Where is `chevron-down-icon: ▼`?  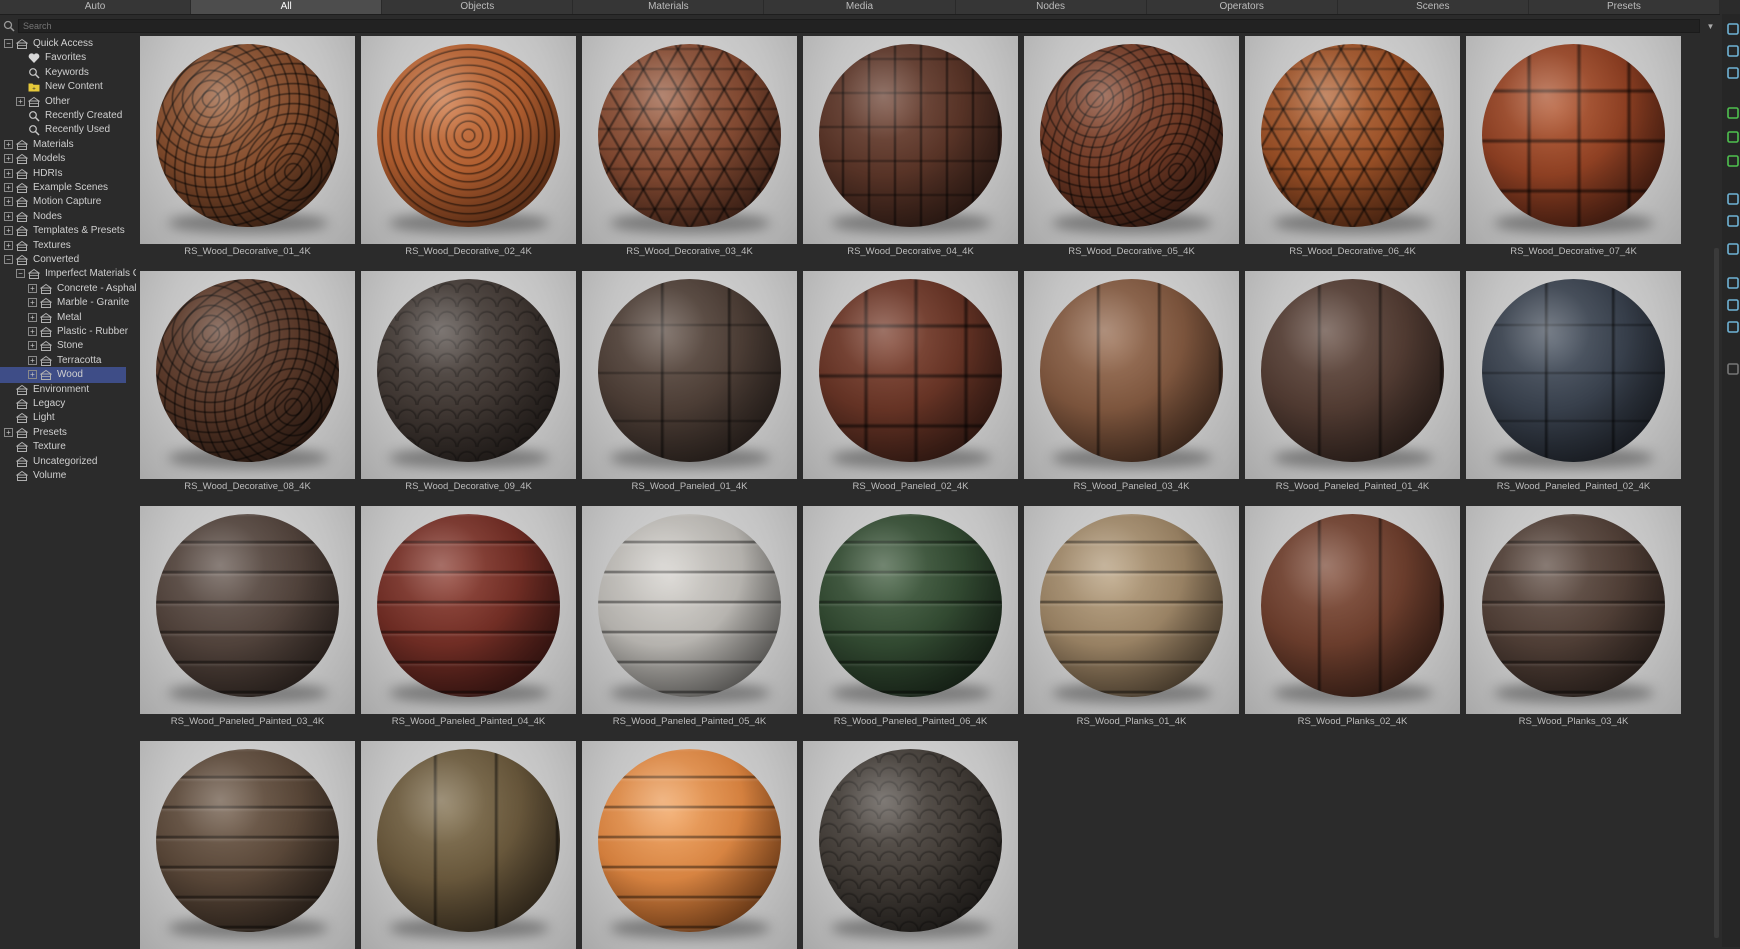 chevron-down-icon: ▼ is located at coordinates (1710, 26).